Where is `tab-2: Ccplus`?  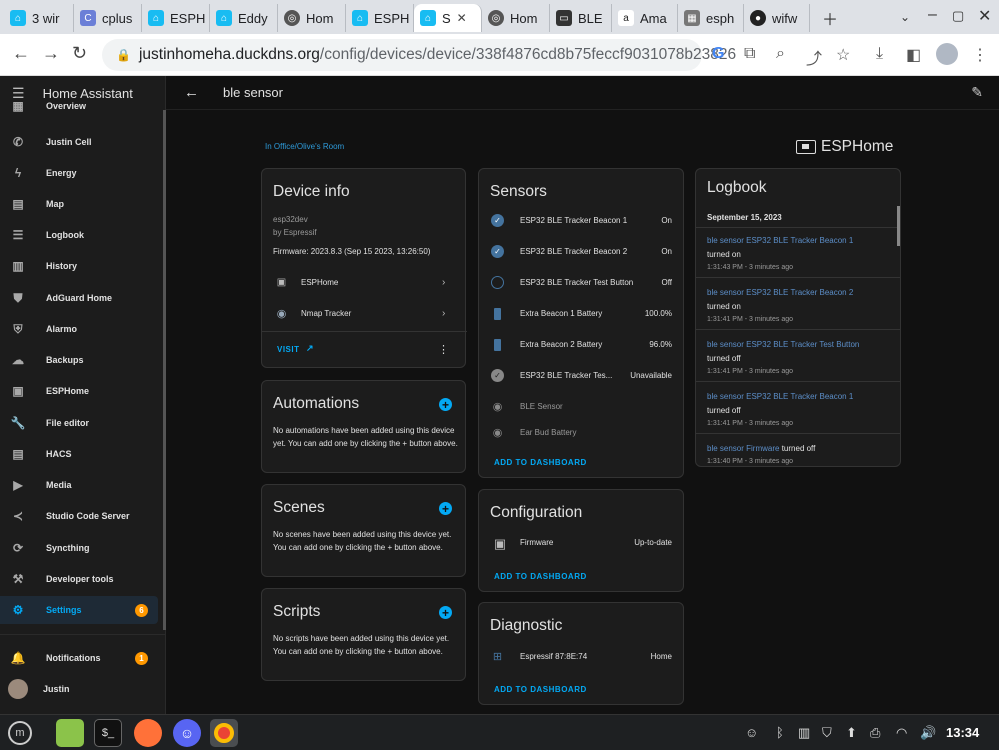 tab-2: Ccplus is located at coordinates (108, 18).